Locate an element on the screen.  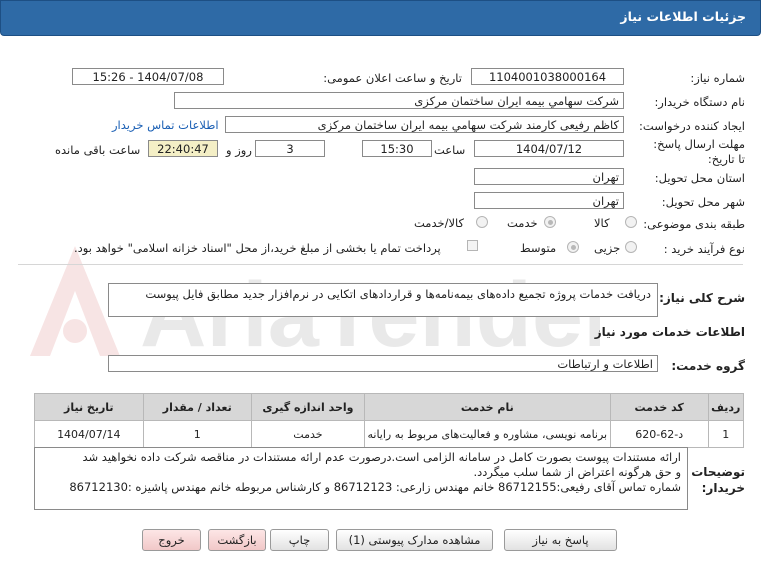
buyer-contact-link: اطلاعات تماس خریدار is located at coordinates (165, 125).